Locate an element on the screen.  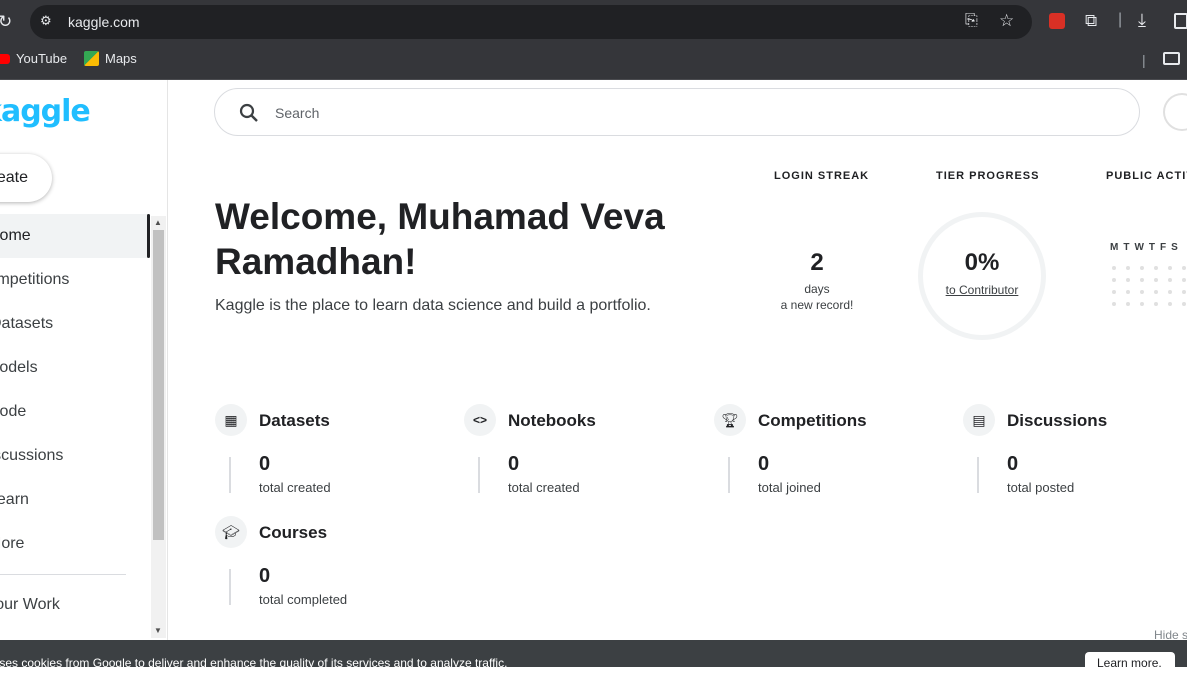
reload-icon: ↻ is located at coordinates (6, 21).